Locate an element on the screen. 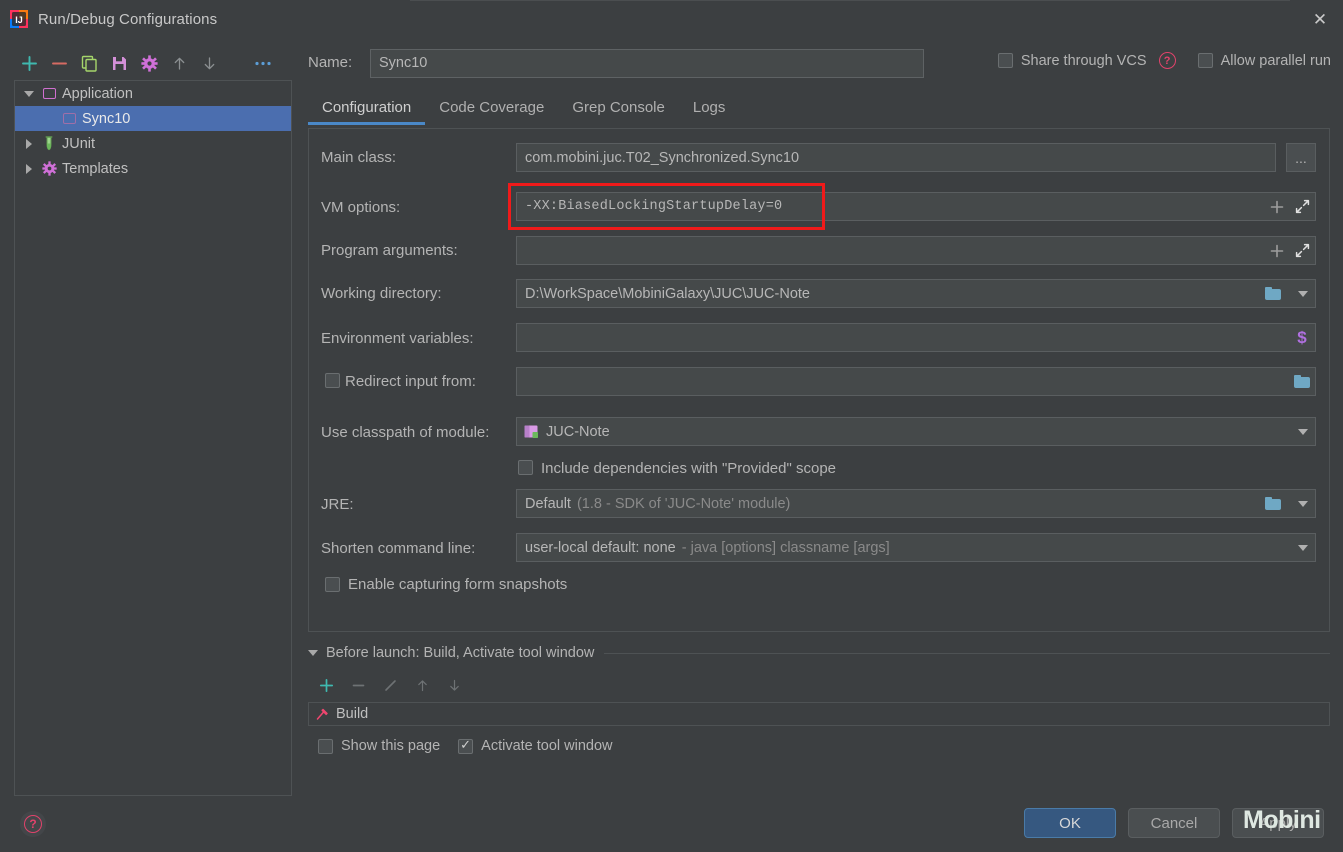  vm-options-macro-icon is located at coordinates (1277, 206).